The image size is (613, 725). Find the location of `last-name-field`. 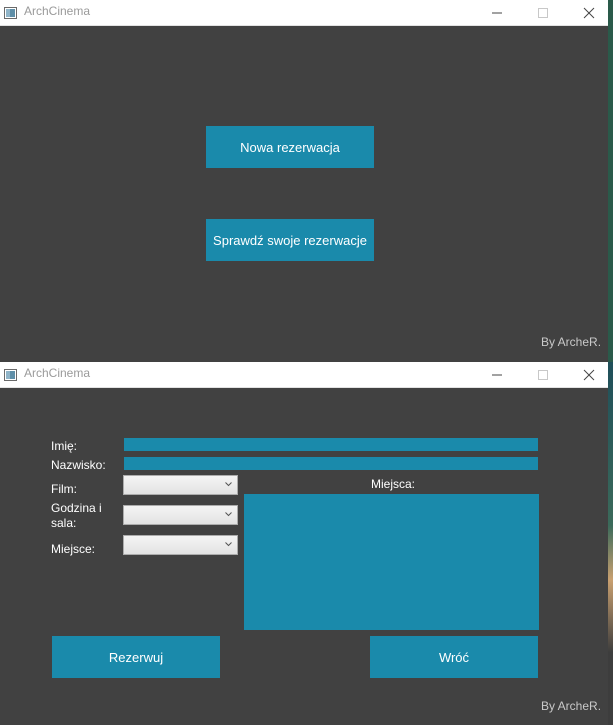

last-name-field is located at coordinates (331, 463).